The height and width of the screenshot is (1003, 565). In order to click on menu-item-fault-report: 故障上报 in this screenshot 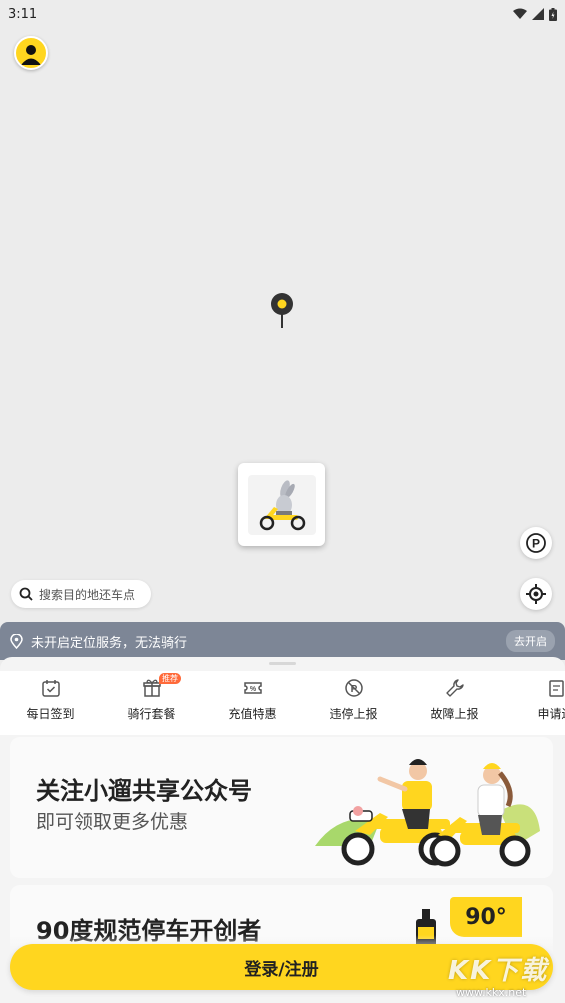, I will do `click(454, 703)`.